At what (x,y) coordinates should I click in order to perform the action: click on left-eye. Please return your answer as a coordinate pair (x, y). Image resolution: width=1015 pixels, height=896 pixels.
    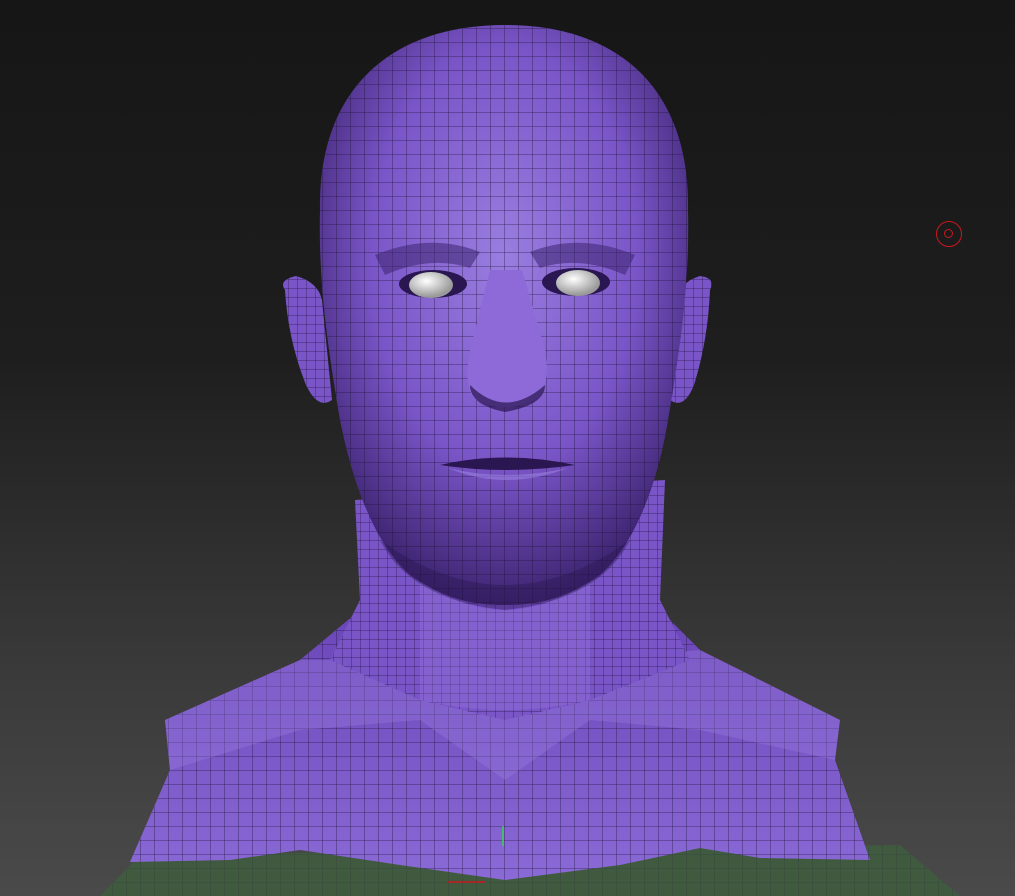
    Looking at the image, I should click on (433, 284).